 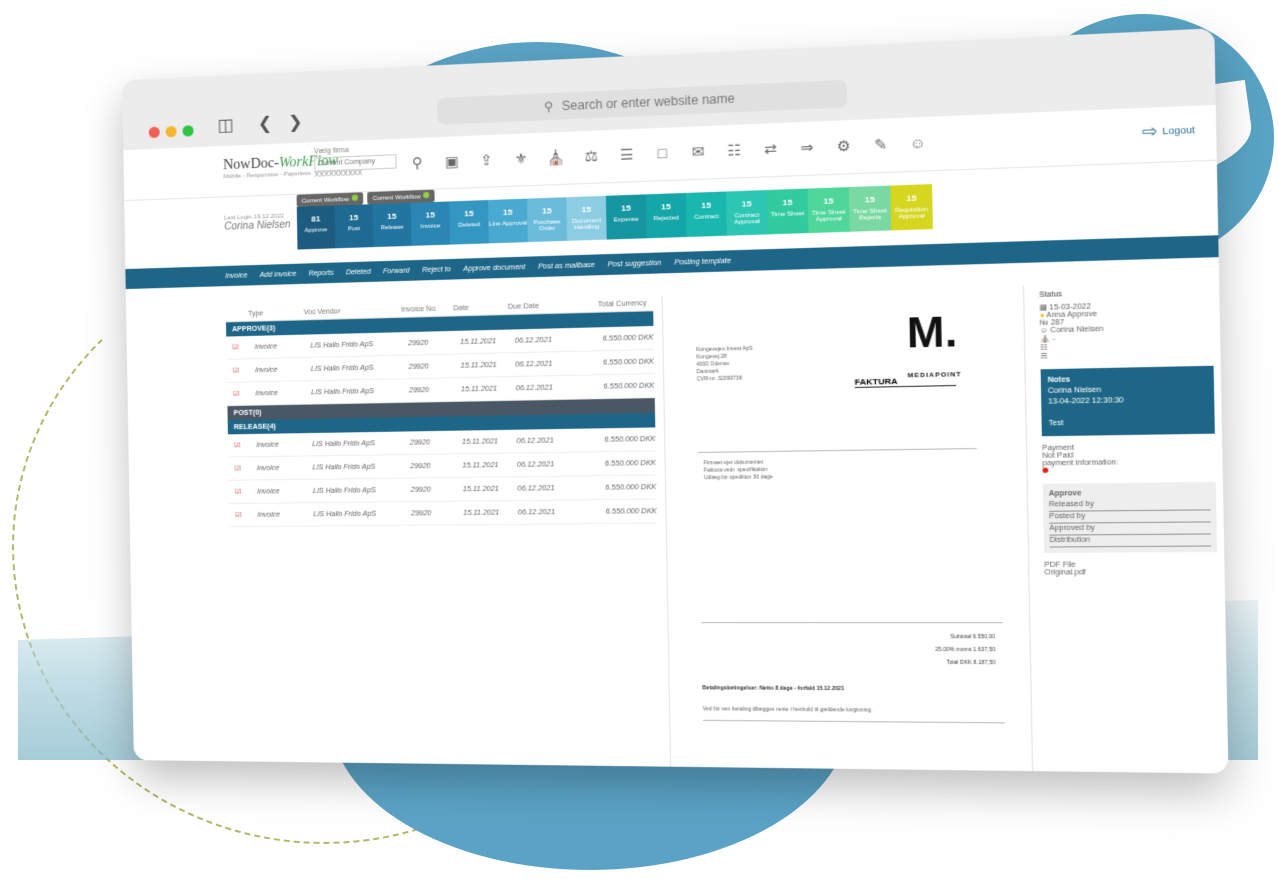 I want to click on status-tile: 15 Deleted, so click(x=469, y=222).